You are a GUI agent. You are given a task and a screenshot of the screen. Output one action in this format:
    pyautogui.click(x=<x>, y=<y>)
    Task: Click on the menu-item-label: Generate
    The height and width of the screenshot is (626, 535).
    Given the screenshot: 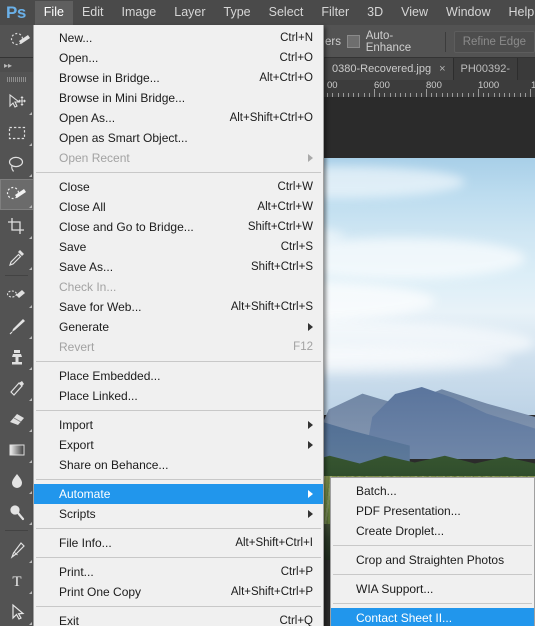 What is the action you would take?
    pyautogui.click(x=84, y=327)
    